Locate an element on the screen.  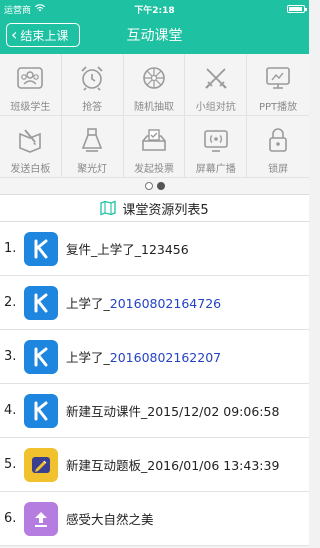
resource-list-header: 课堂资源列表5 is located at coordinates (154, 208).